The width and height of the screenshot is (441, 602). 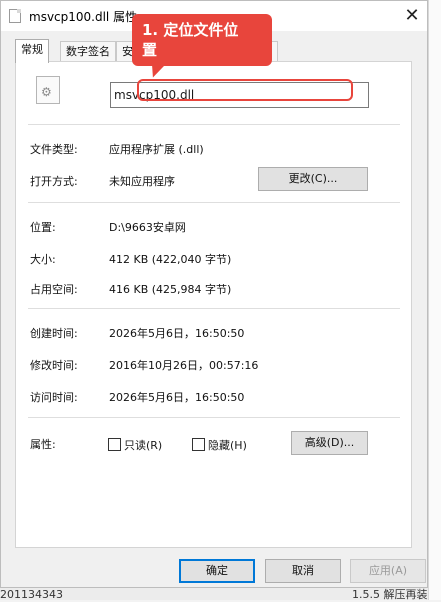 I want to click on size-value: 412 KB (422,040 字节), so click(x=170, y=259).